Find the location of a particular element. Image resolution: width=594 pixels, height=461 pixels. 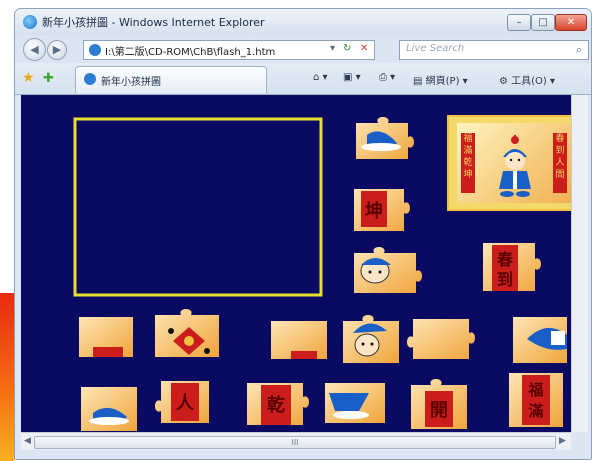

puzzle-piece-qian: 乾 is located at coordinates (278, 404).